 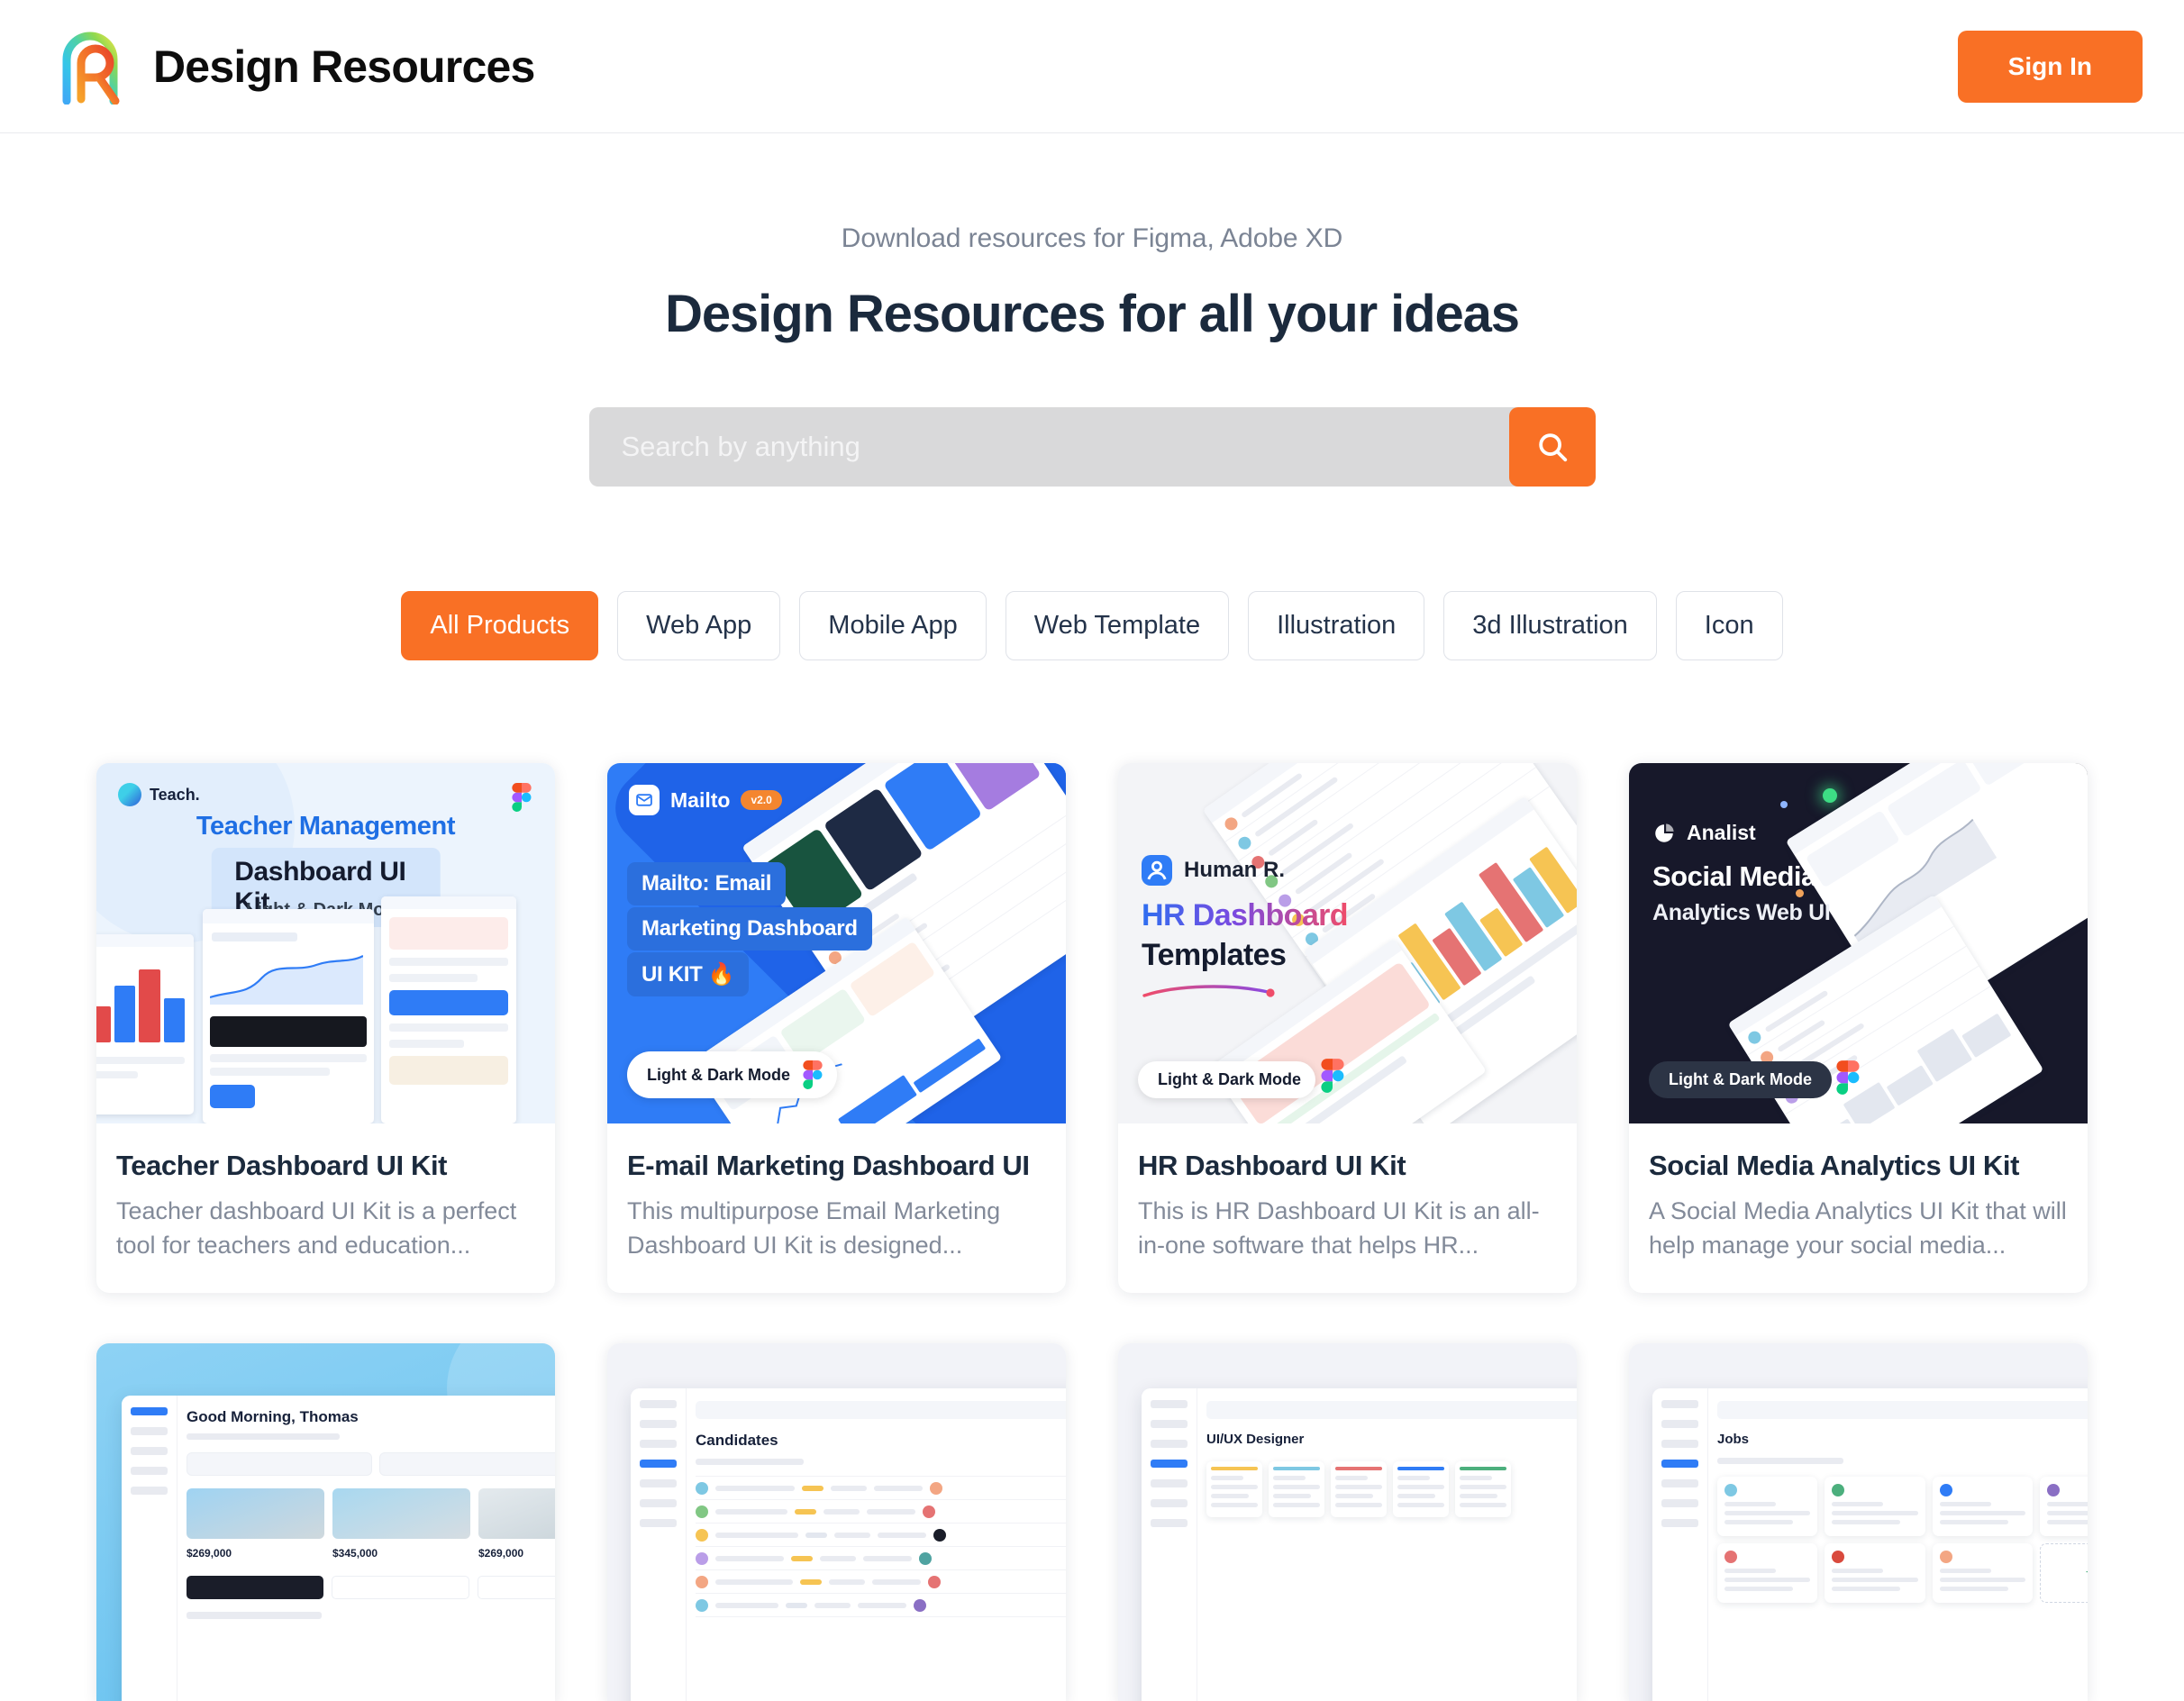 I want to click on teach-logo-icon, so click(x=129, y=795).